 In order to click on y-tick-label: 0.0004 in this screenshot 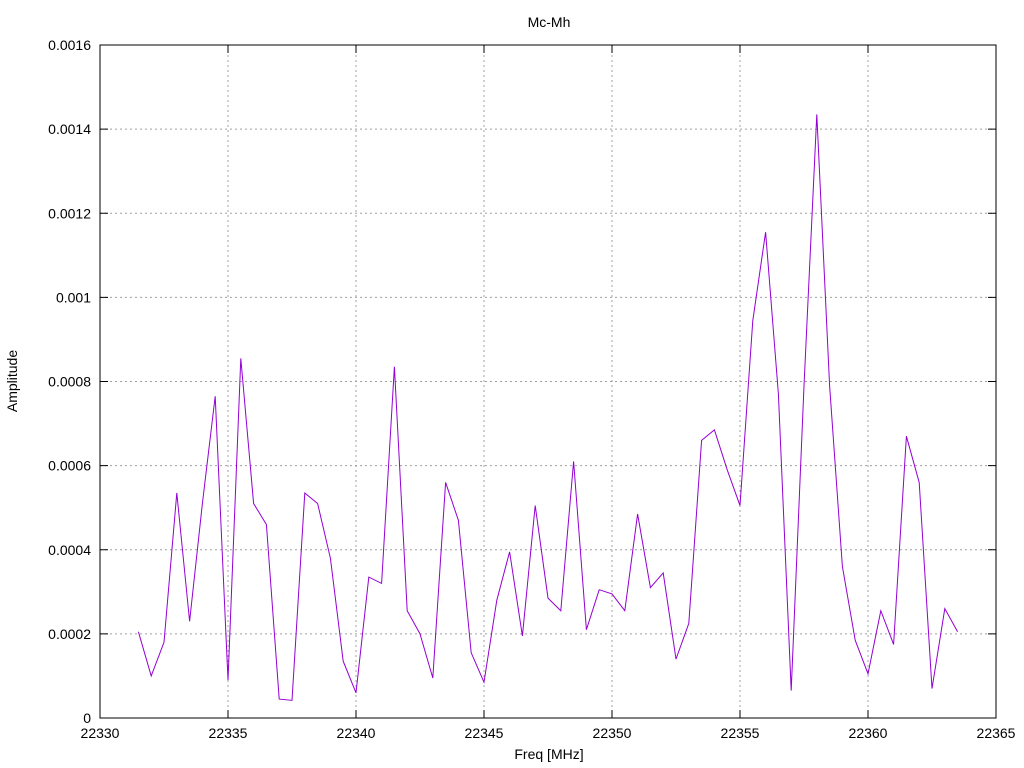, I will do `click(69, 550)`.